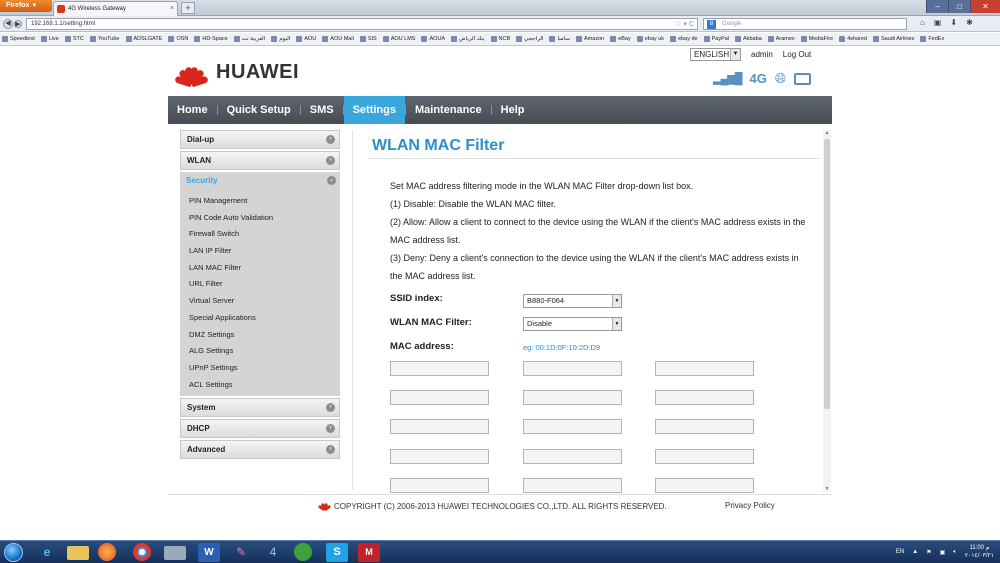 The width and height of the screenshot is (1000, 563). I want to click on addon-icon: ✱, so click(969, 22).